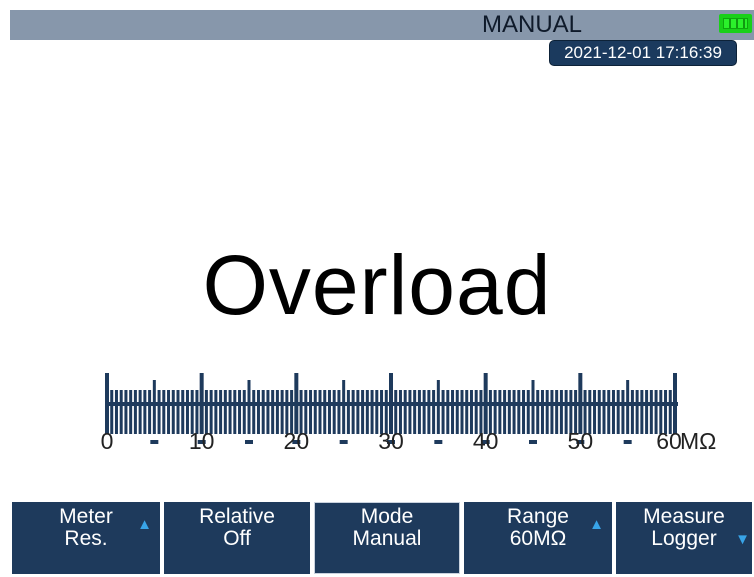  Describe the element at coordinates (377, 285) in the screenshot. I see `measurement-reading: Overload` at that location.